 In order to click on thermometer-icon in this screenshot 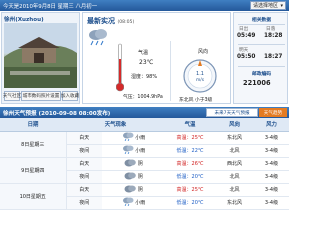, I will do `click(120, 67)`.